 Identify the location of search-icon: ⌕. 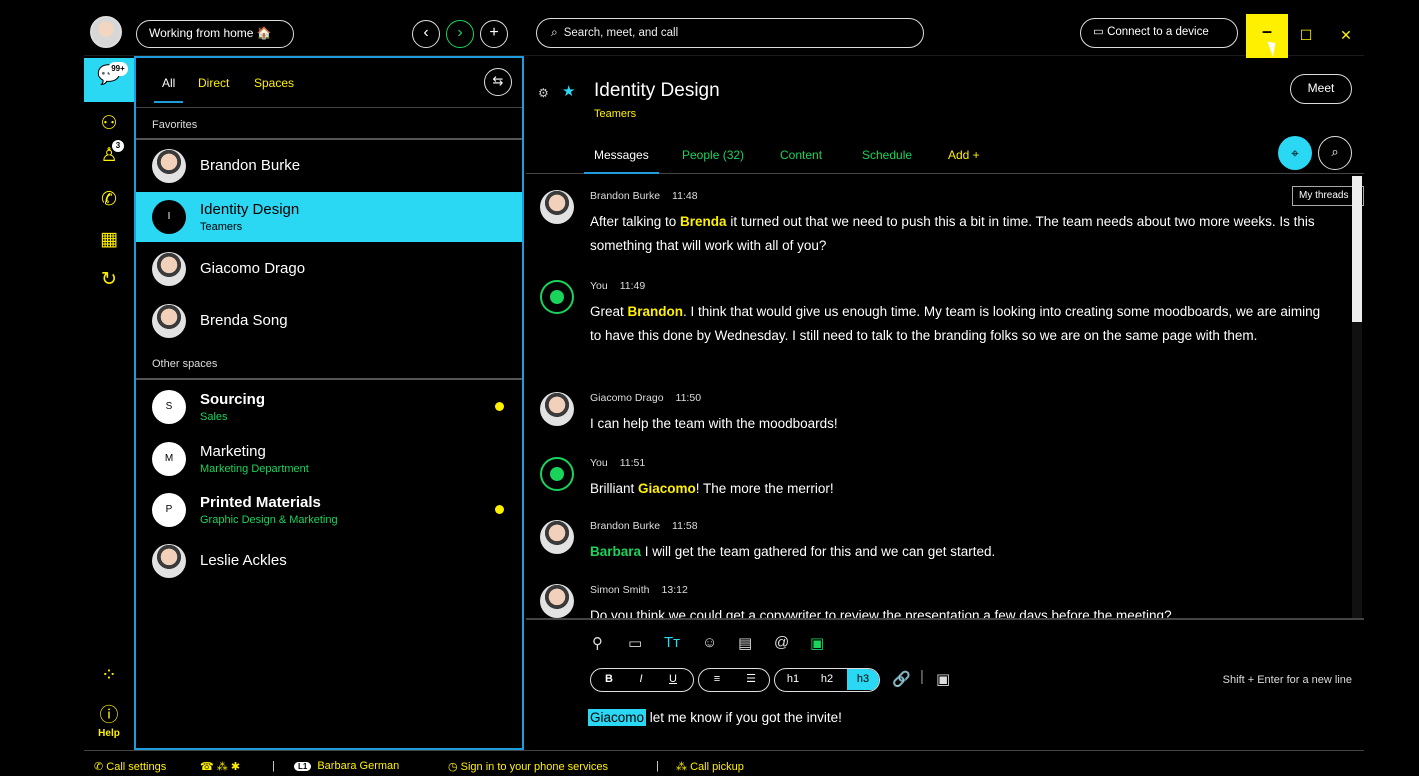
(554, 32).